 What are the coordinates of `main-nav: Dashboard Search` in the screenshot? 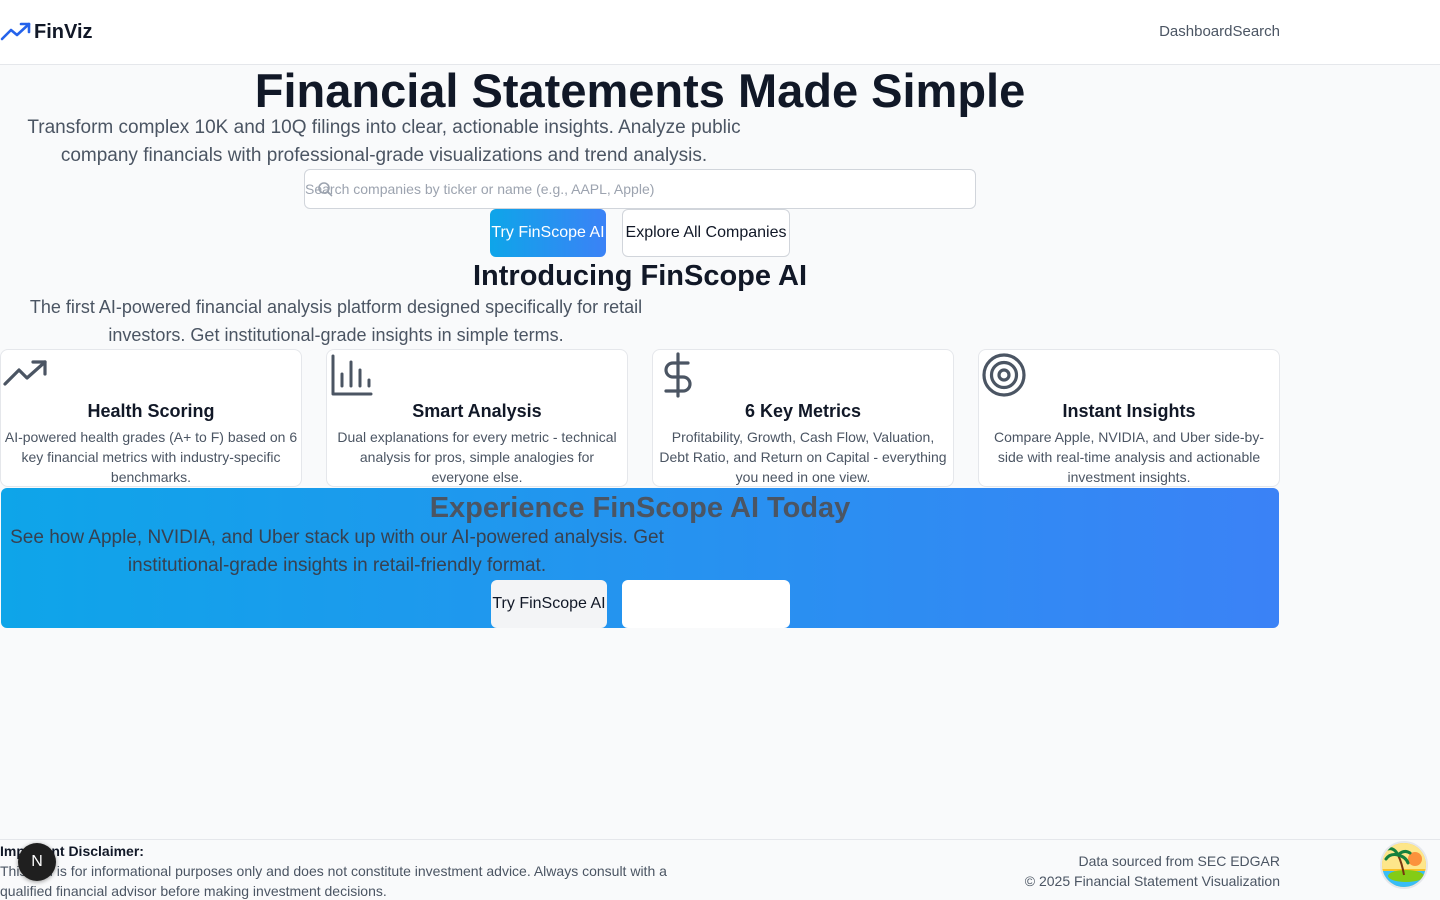 It's located at (1219, 31).